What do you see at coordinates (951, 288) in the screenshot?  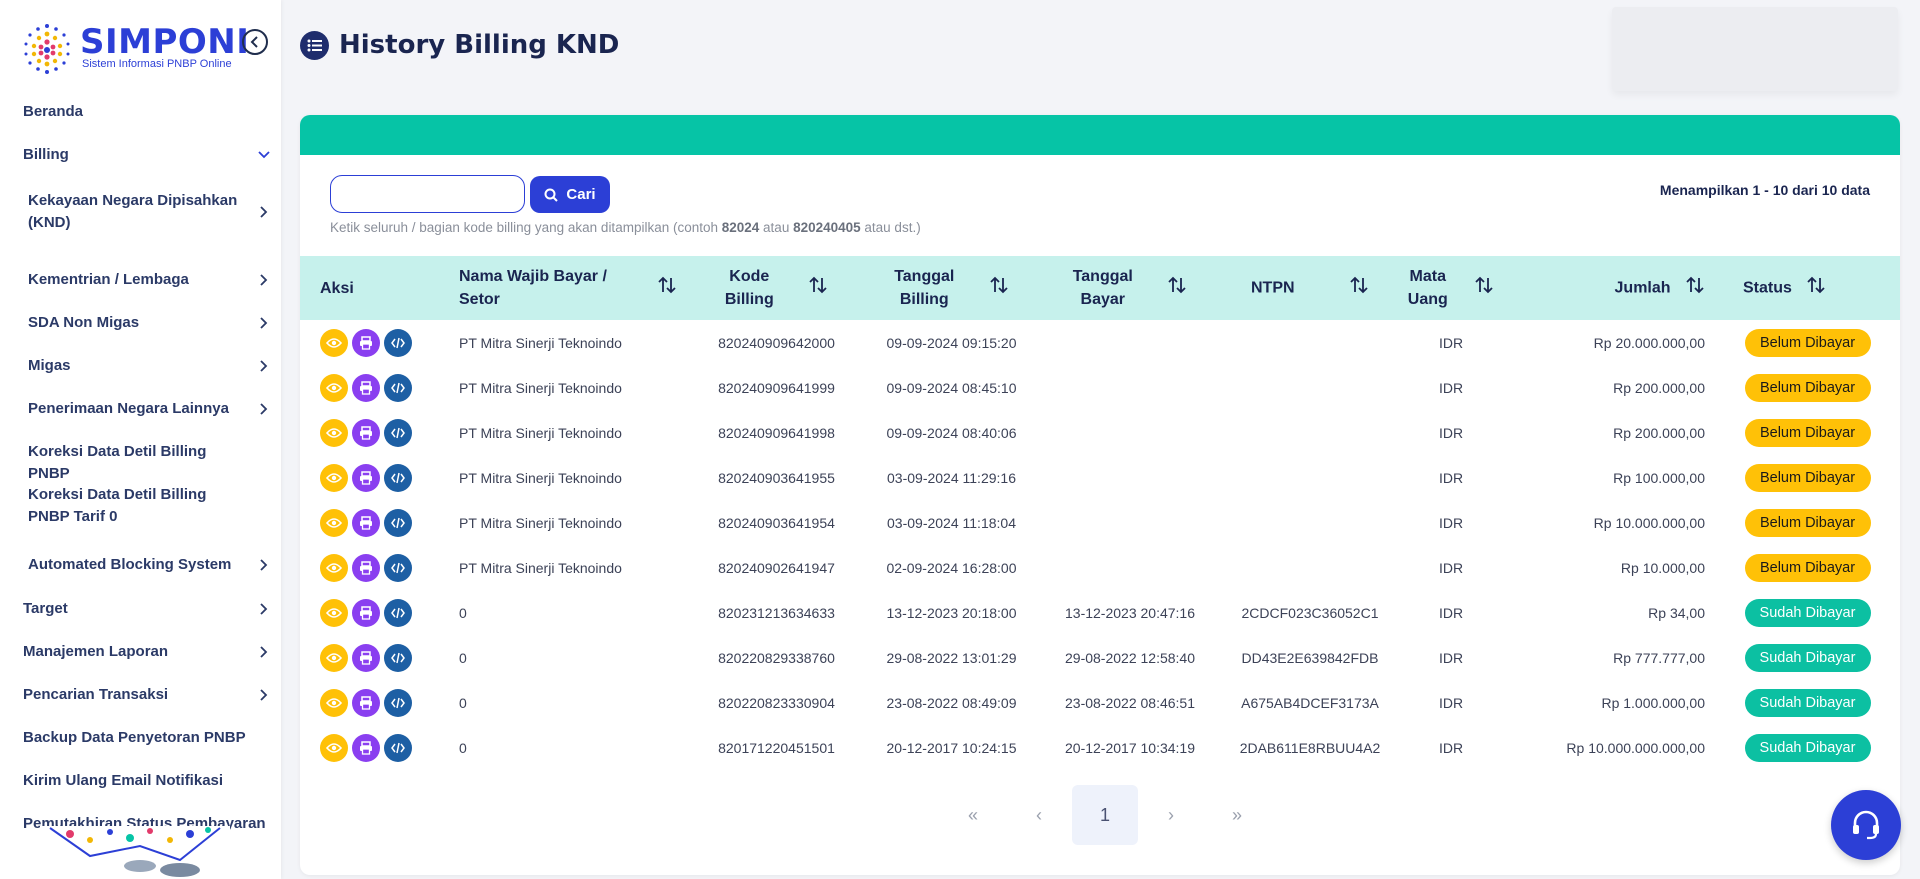 I see `col-header-tanggal-billing: Tanggal Billing` at bounding box center [951, 288].